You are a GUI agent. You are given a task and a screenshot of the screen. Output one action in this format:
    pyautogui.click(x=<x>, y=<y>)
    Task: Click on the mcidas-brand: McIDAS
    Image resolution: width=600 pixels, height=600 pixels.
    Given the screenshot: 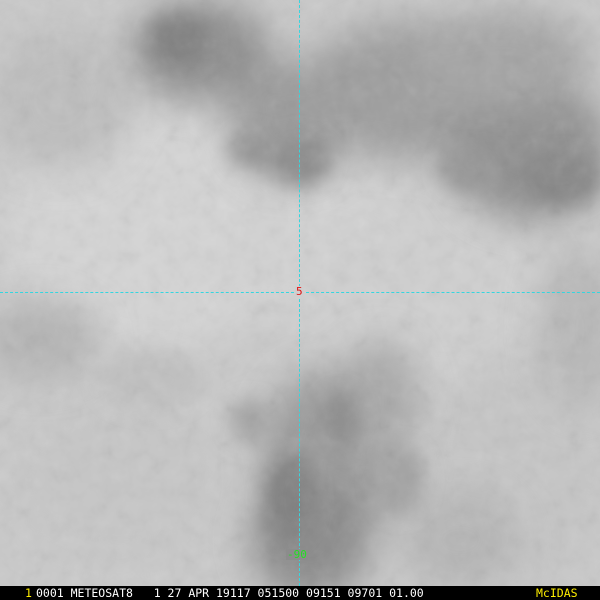 What is the action you would take?
    pyautogui.click(x=557, y=593)
    